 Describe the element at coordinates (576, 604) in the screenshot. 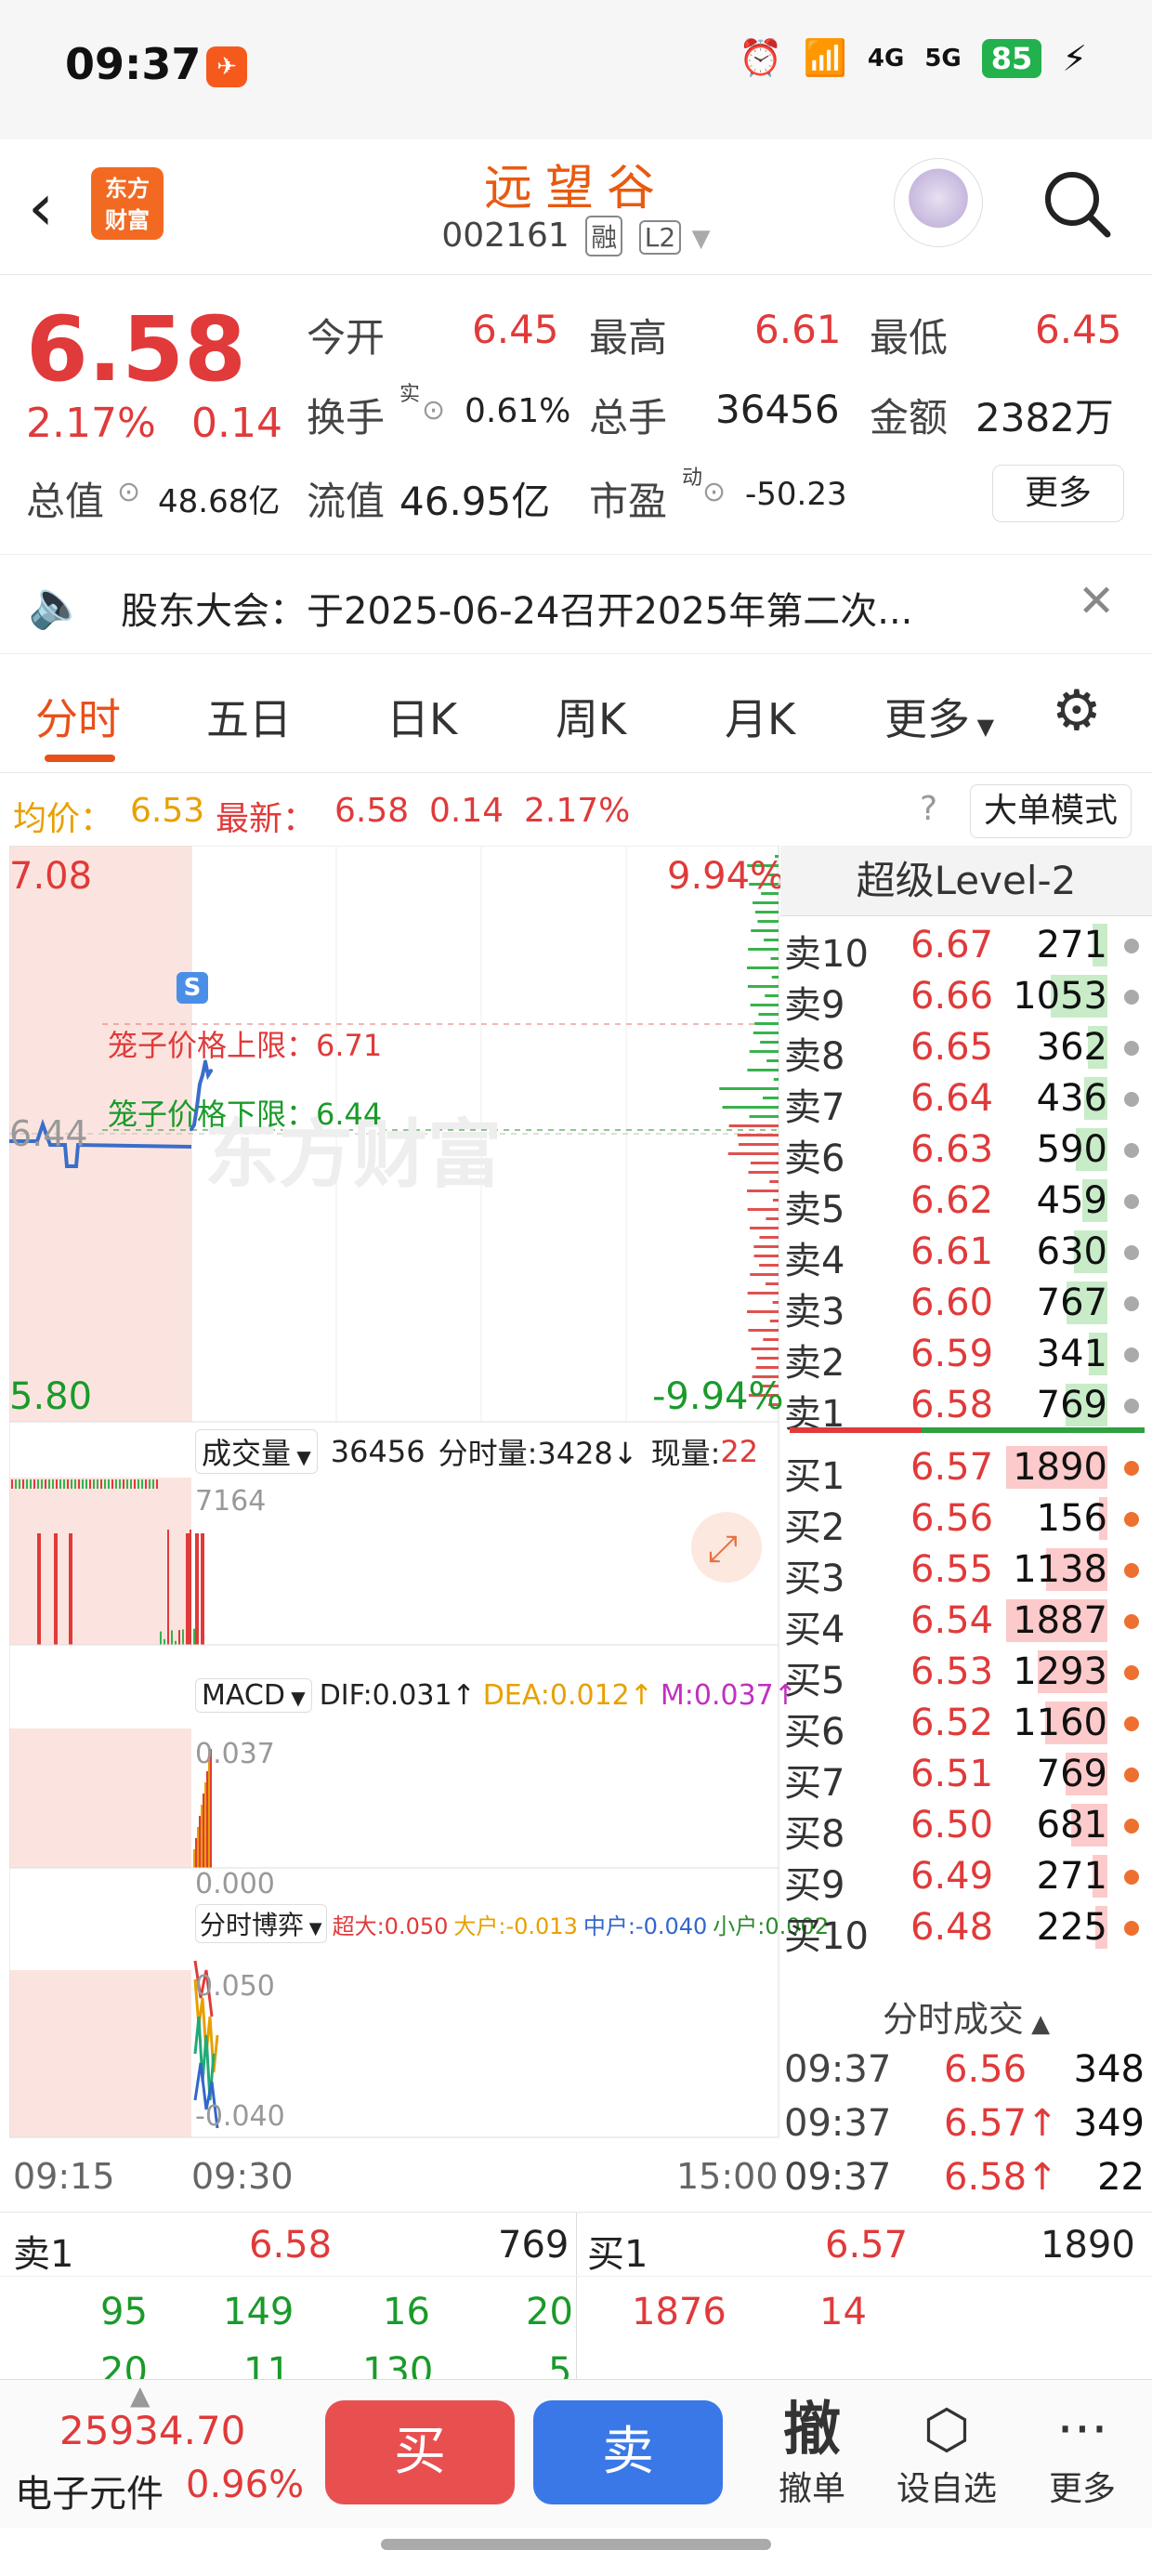

I see `notice-bar: 🔈 股东大会：于2025-06-24召开2025年第二次... ✕` at that location.